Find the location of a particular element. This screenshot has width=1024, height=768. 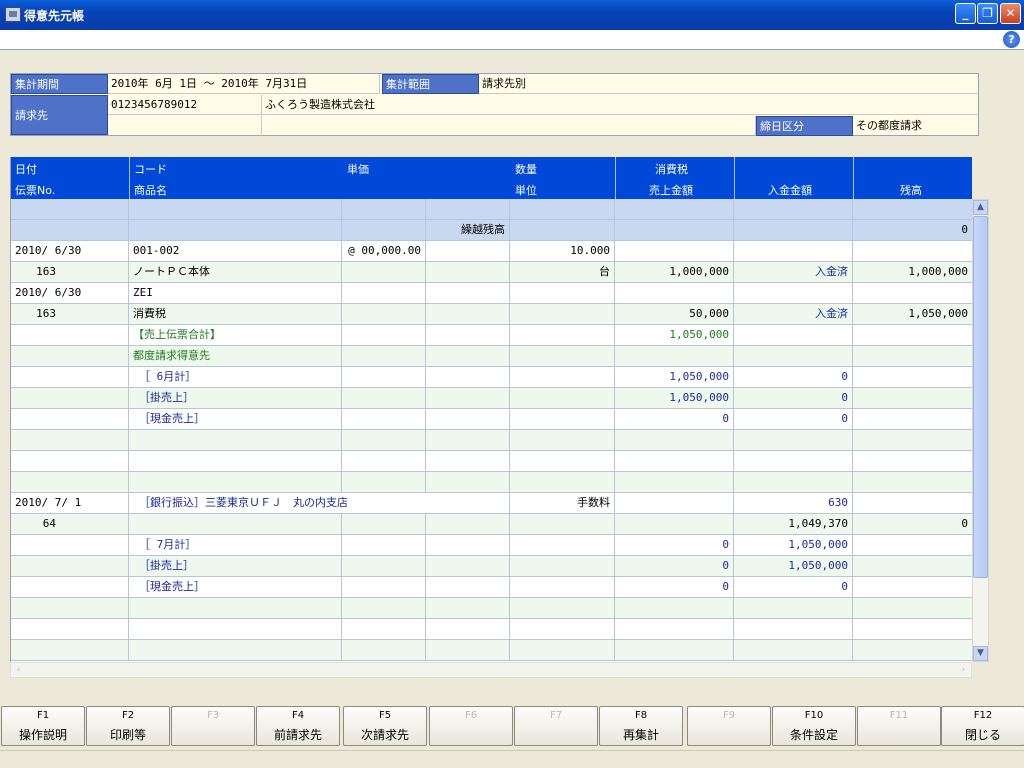

fkey-label: 閉じる is located at coordinates (982, 735).